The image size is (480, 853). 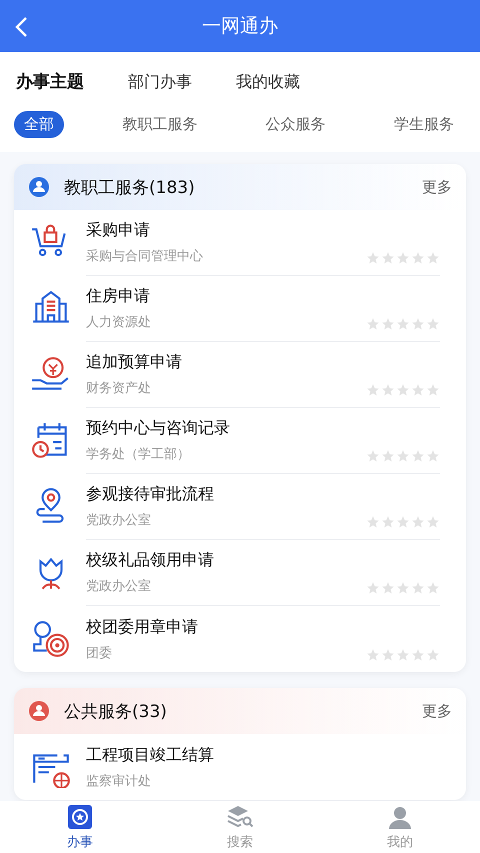 What do you see at coordinates (226, 428) in the screenshot?
I see `service-title: 预约中心与咨询记录` at bounding box center [226, 428].